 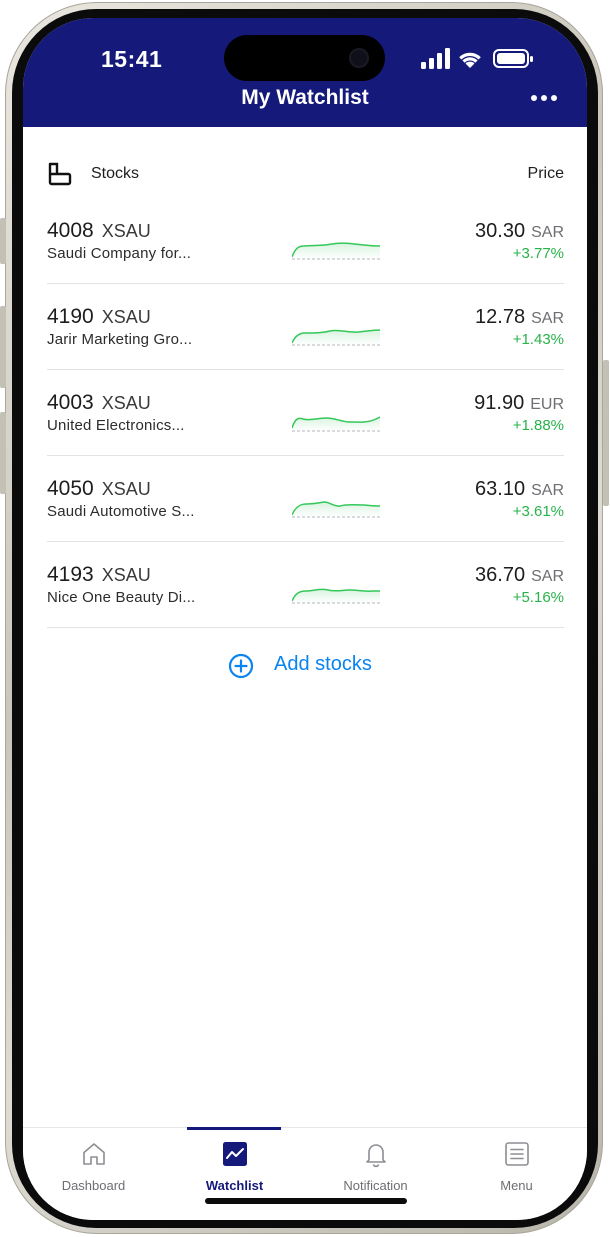 What do you see at coordinates (435, 58) in the screenshot?
I see `cellular-signal-icon` at bounding box center [435, 58].